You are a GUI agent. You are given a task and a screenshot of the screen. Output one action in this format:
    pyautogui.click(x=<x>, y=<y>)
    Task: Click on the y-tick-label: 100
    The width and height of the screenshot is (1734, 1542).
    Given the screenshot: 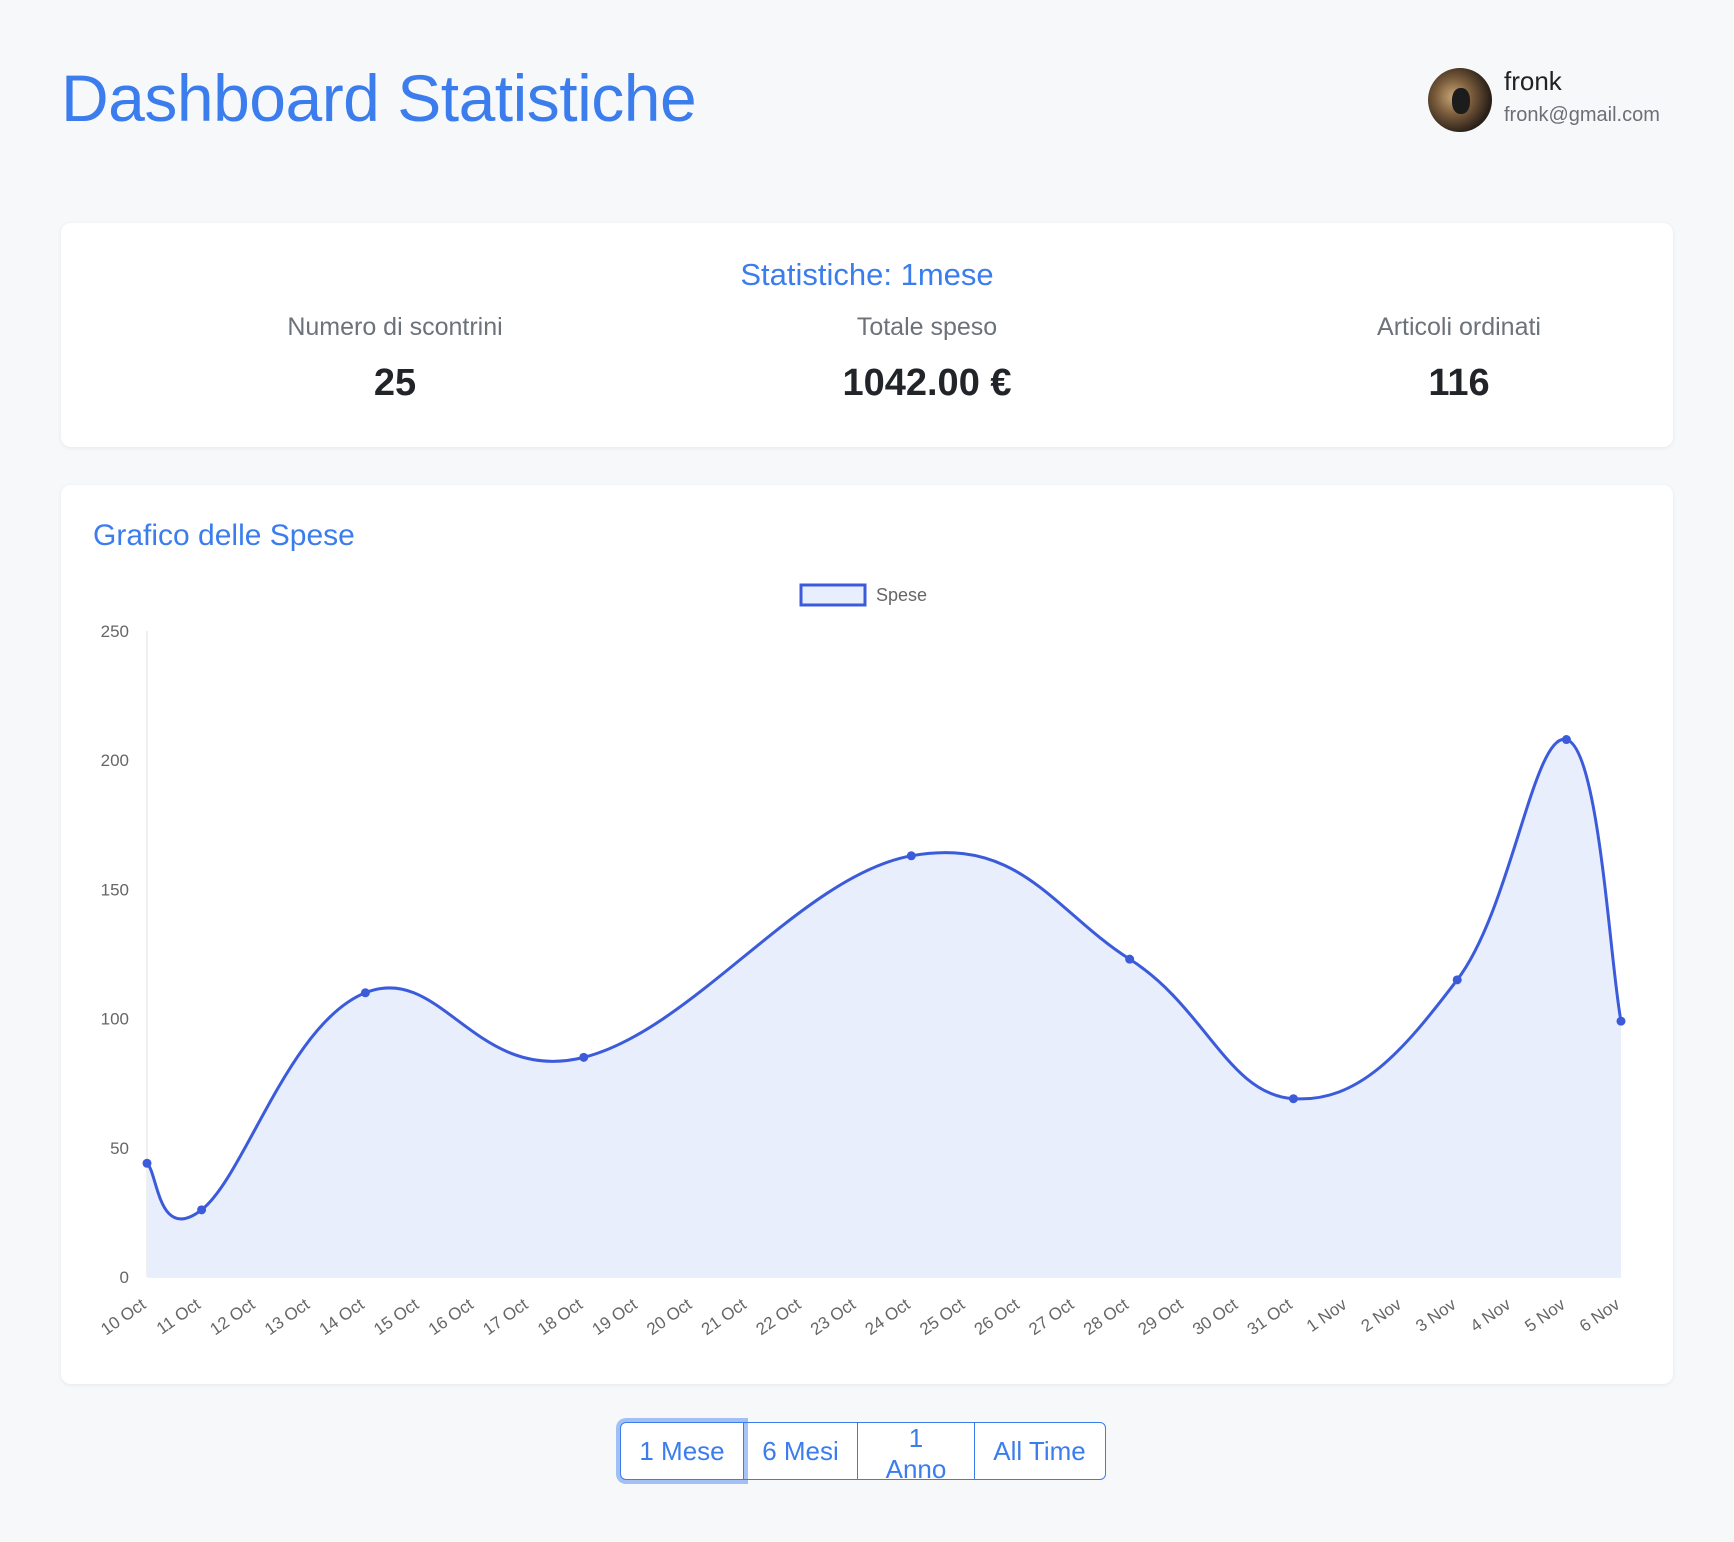 What is the action you would take?
    pyautogui.click(x=115, y=1019)
    